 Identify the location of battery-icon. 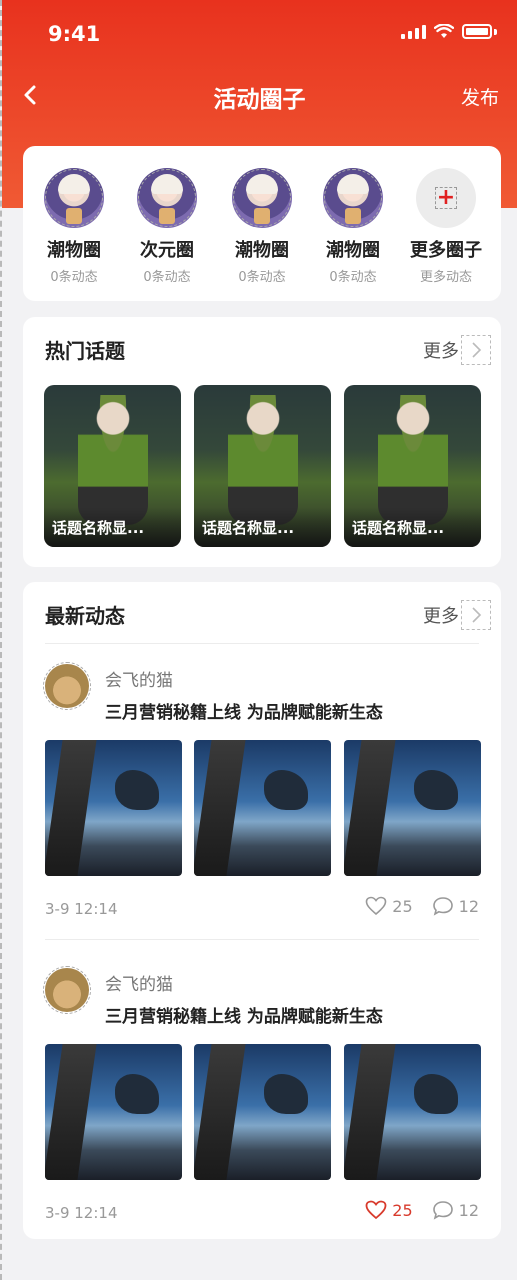
(477, 31).